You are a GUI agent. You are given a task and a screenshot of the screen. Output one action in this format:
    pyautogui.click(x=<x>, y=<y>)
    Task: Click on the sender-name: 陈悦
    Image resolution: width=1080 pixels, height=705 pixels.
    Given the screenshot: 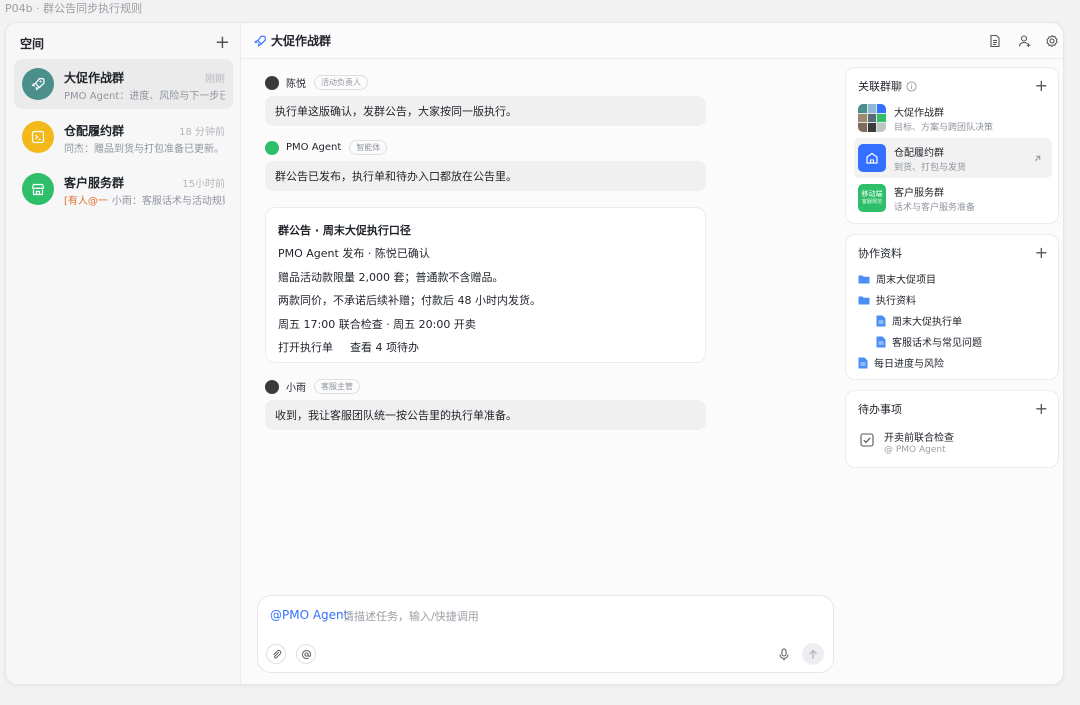 What is the action you would take?
    pyautogui.click(x=296, y=84)
    